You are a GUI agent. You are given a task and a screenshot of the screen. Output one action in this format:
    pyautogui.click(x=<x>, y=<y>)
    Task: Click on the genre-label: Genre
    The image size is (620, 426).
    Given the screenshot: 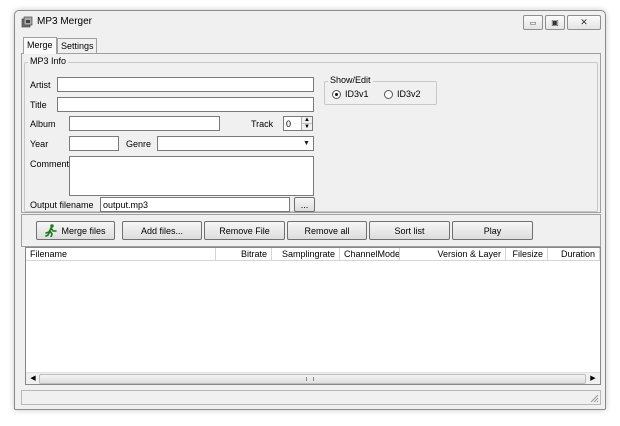 What is the action you would take?
    pyautogui.click(x=139, y=144)
    